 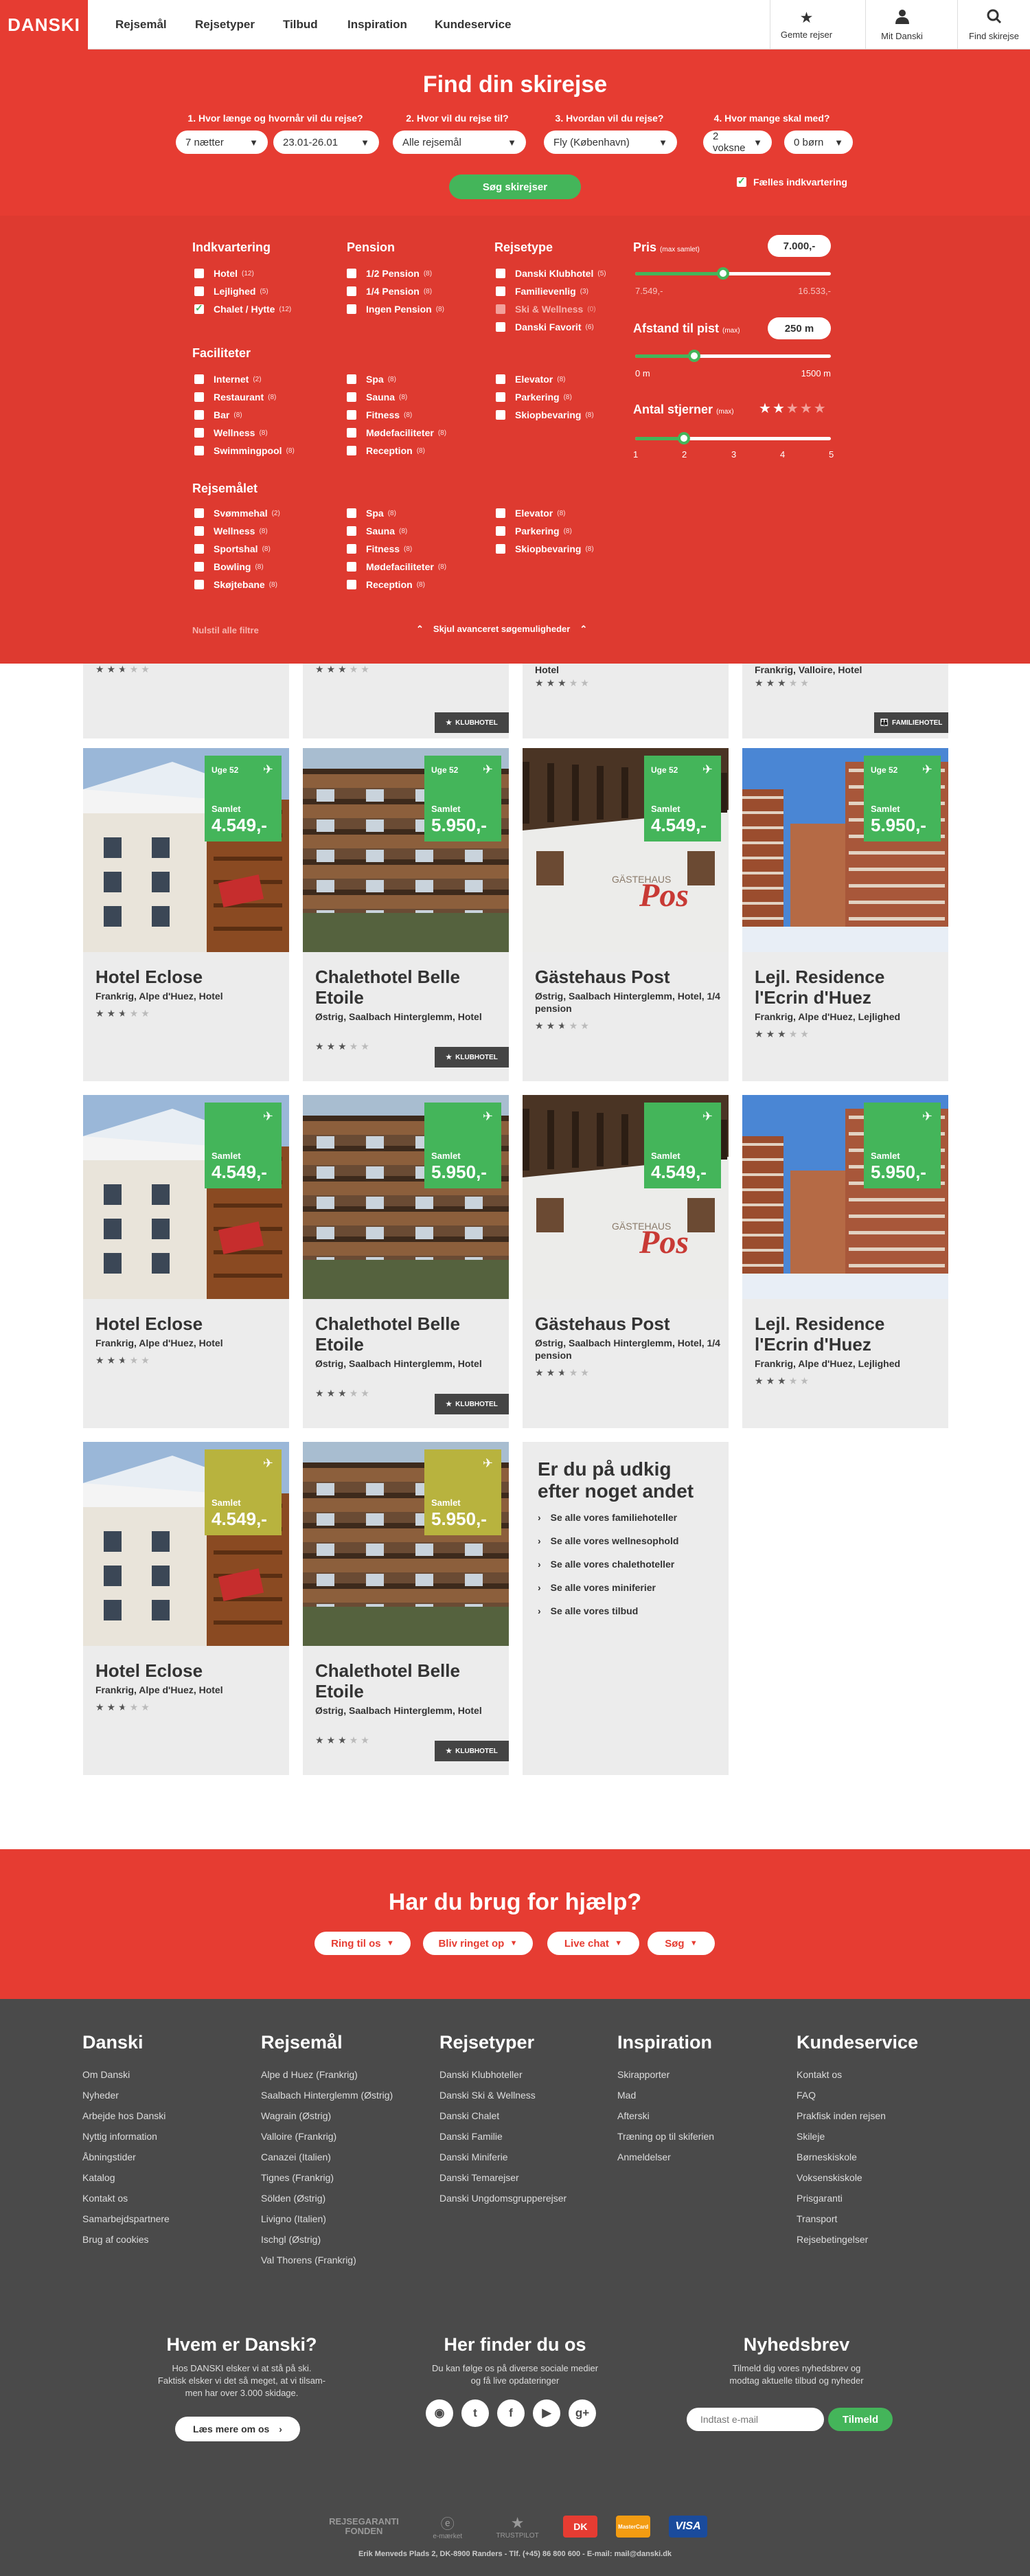 What do you see at coordinates (327, 2177) in the screenshot?
I see `footer-link: Tignes (Frankrig)` at bounding box center [327, 2177].